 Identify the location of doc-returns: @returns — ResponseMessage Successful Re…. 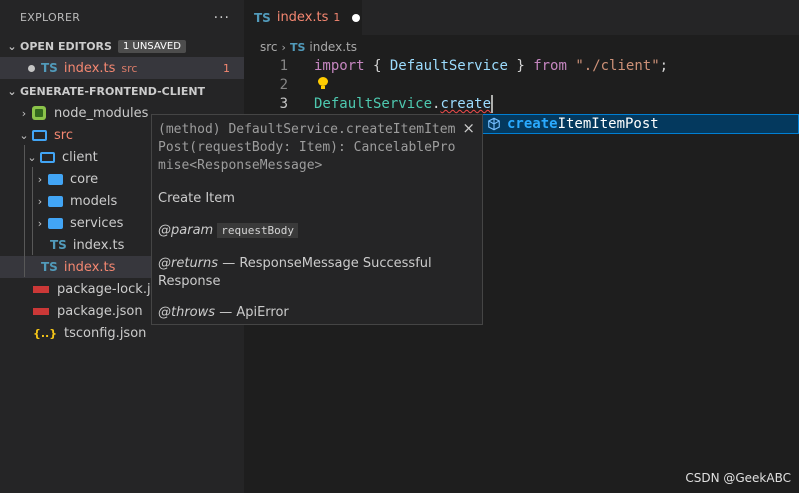
(295, 273).